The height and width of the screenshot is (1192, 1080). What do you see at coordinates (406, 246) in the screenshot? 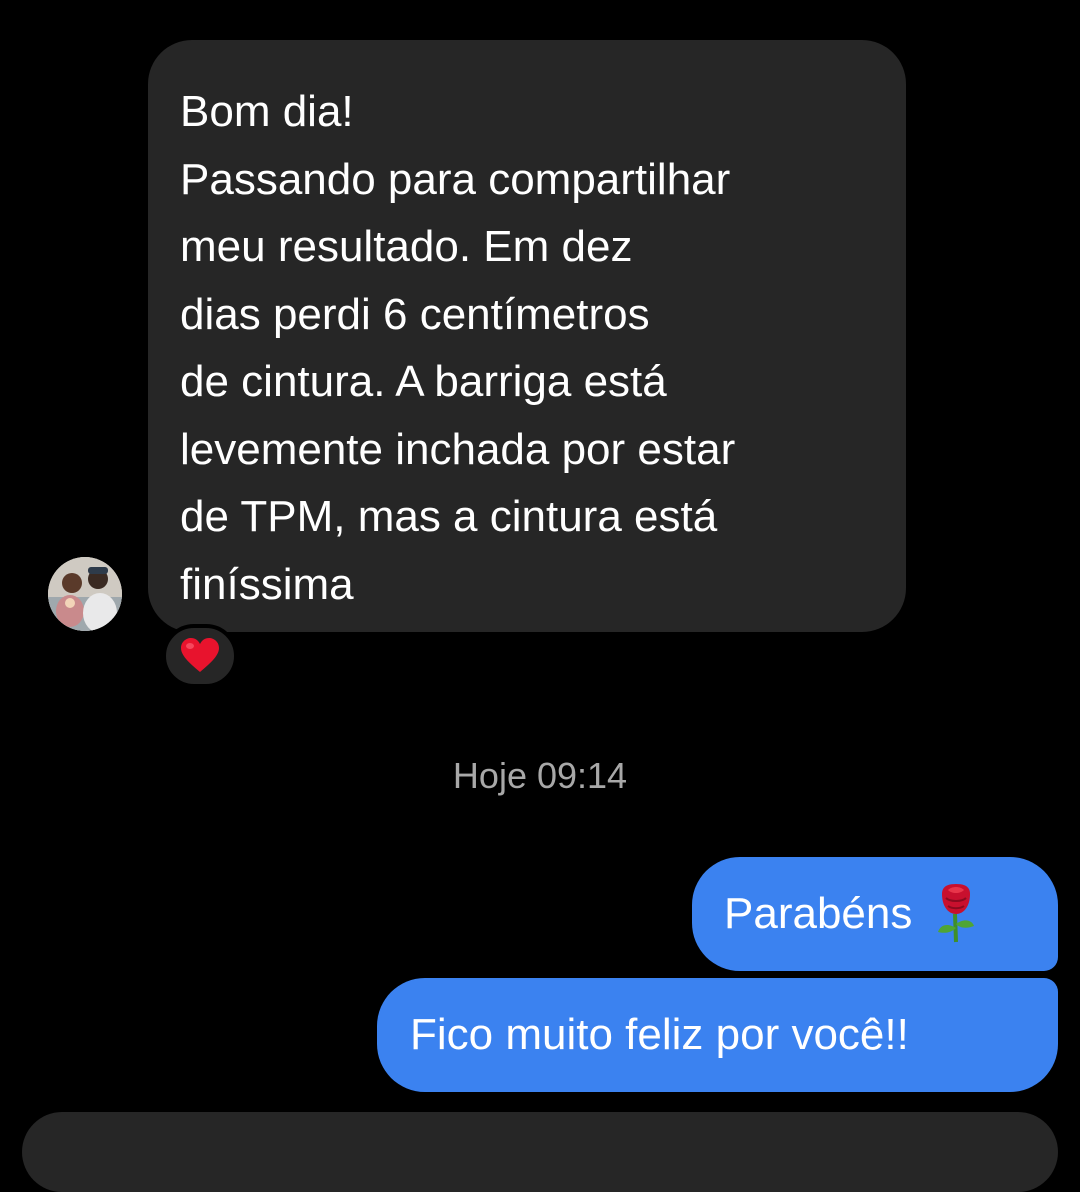
I see `message-line: meu resultado. Em dez` at bounding box center [406, 246].